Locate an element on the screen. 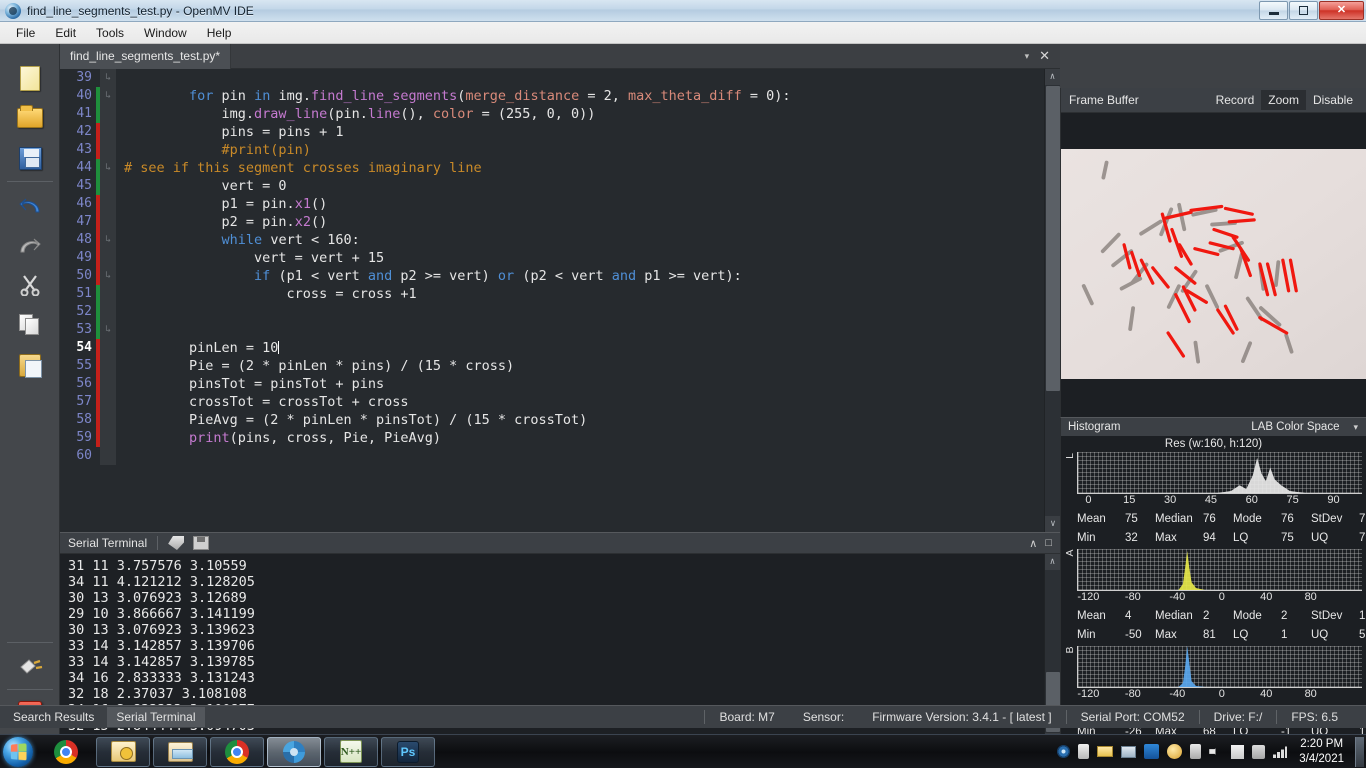  show-desktop-button is located at coordinates (1359, 751).